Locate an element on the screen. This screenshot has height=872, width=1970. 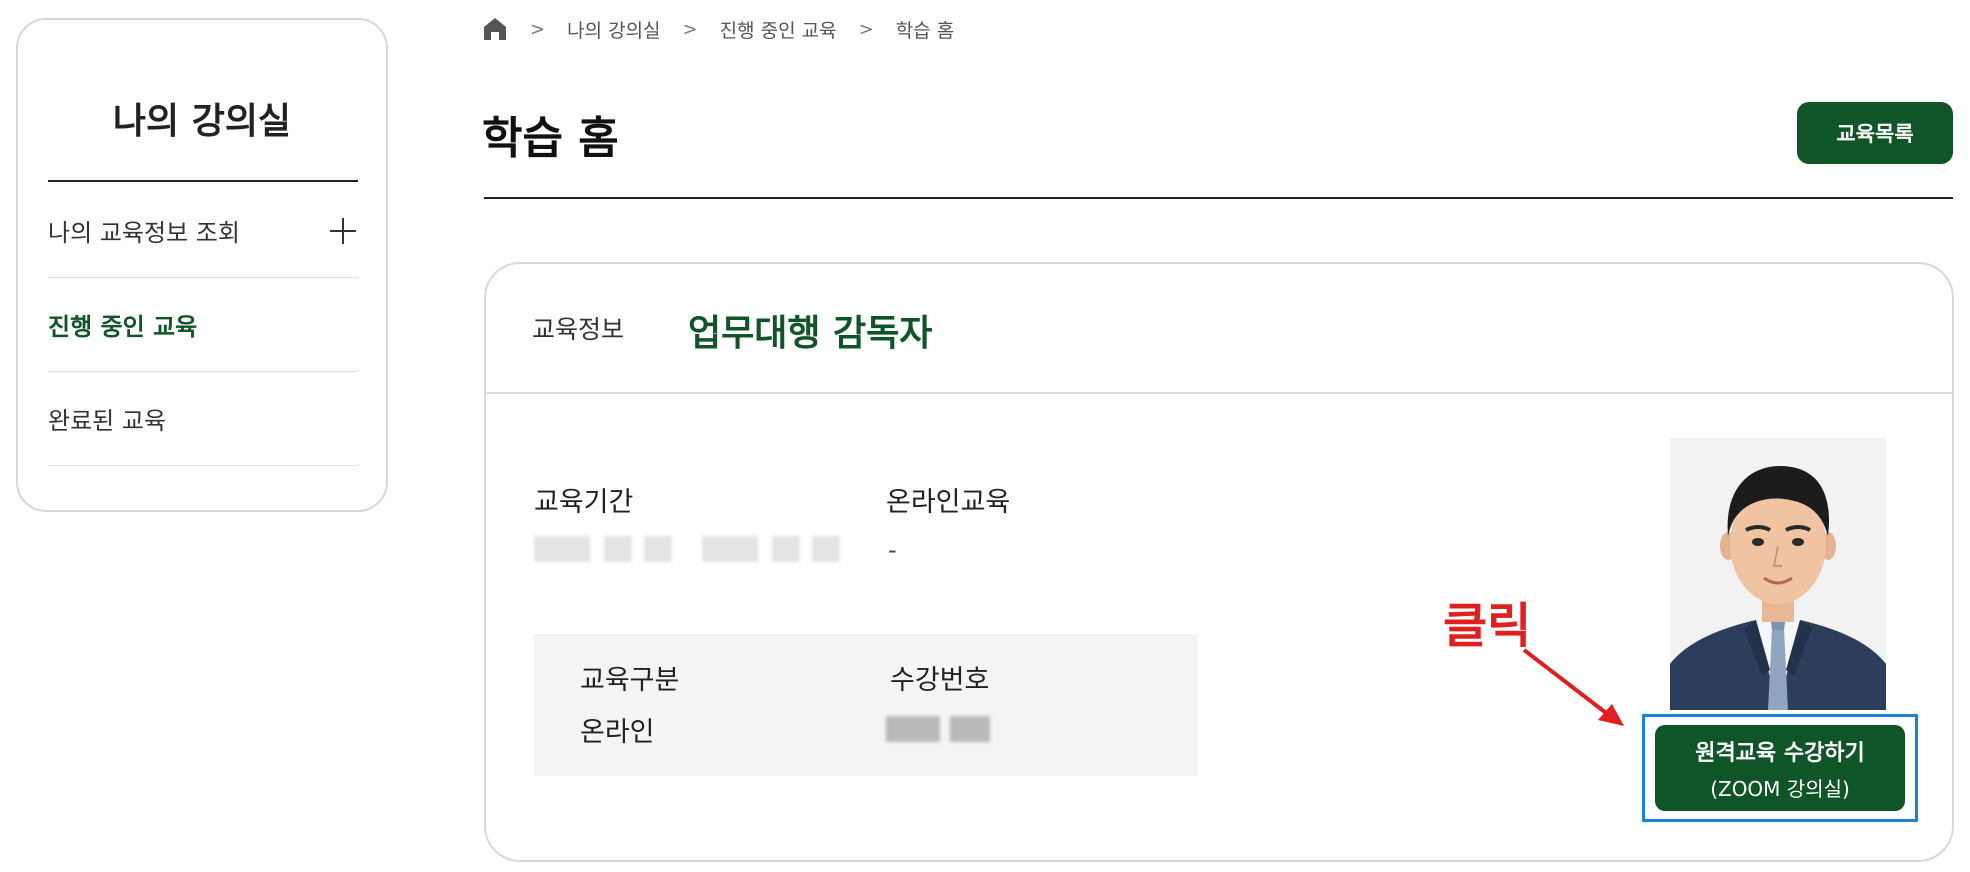
breadcrumb-item-learning-home: 학습 홈 is located at coordinates (925, 29).